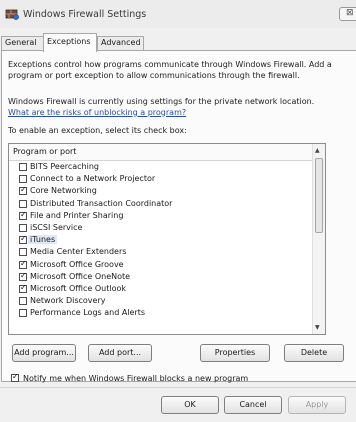 This screenshot has width=356, height=422. I want to click on list-item-label: Microsoft Office OneNote, so click(80, 276).